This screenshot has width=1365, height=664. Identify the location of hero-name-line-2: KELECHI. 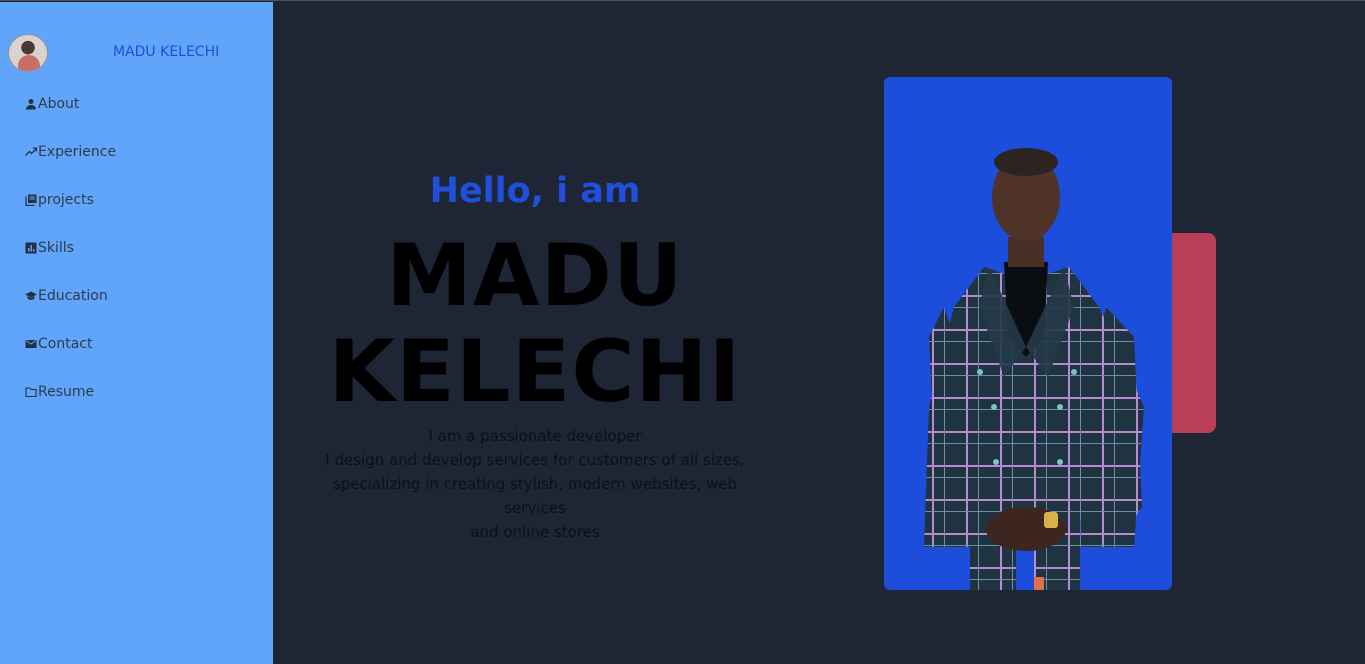
(535, 372).